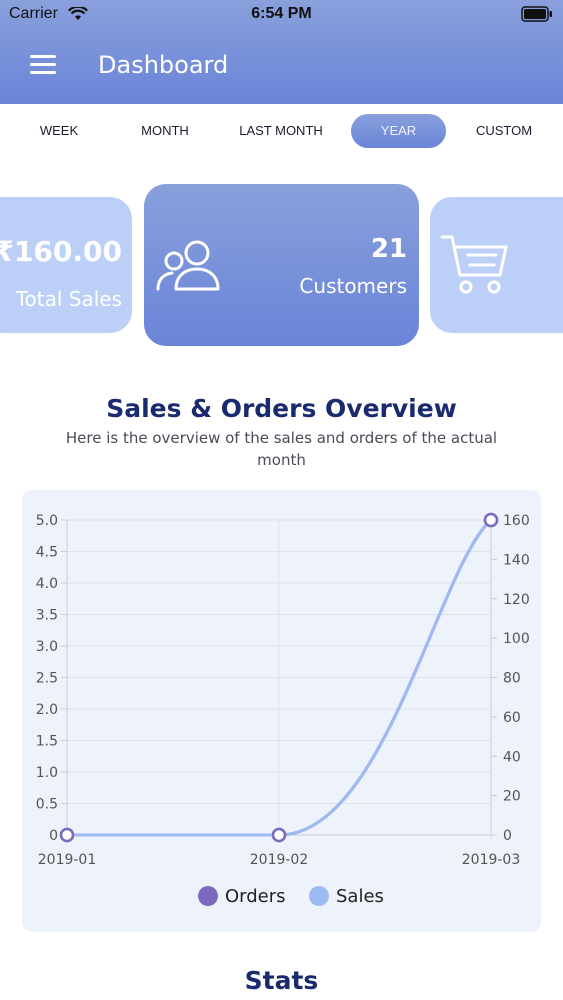 The height and width of the screenshot is (1000, 563). Describe the element at coordinates (516, 600) in the screenshot. I see `y-right-tick-label: 120` at that location.